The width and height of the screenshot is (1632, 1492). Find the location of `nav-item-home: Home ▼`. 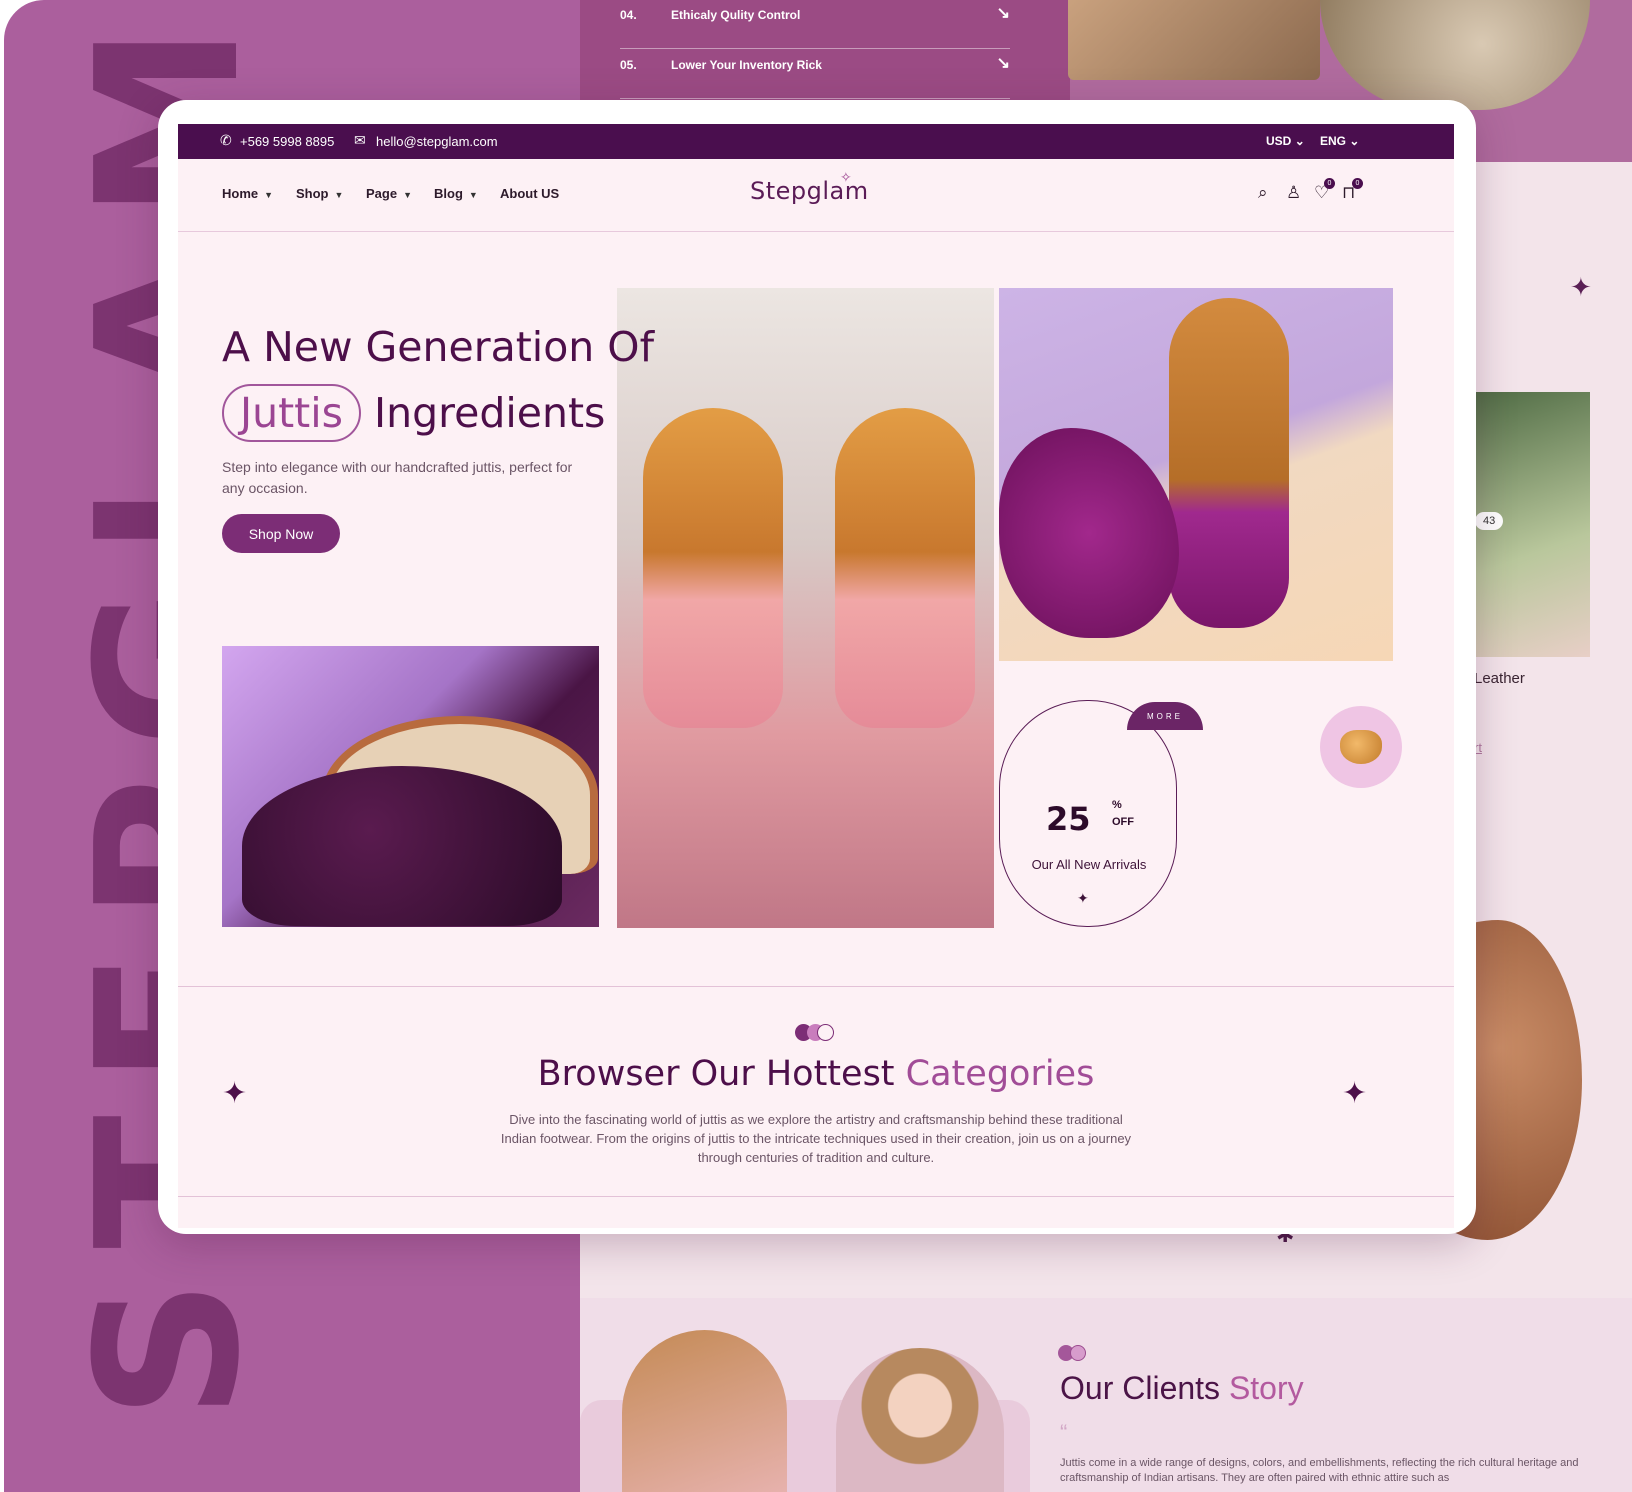

nav-item-home: Home ▼ is located at coordinates (247, 193).